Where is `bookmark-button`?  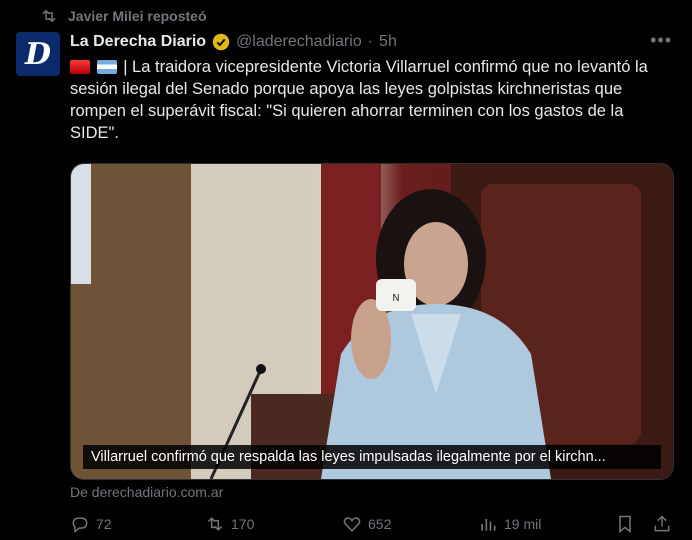 bookmark-button is located at coordinates (625, 524).